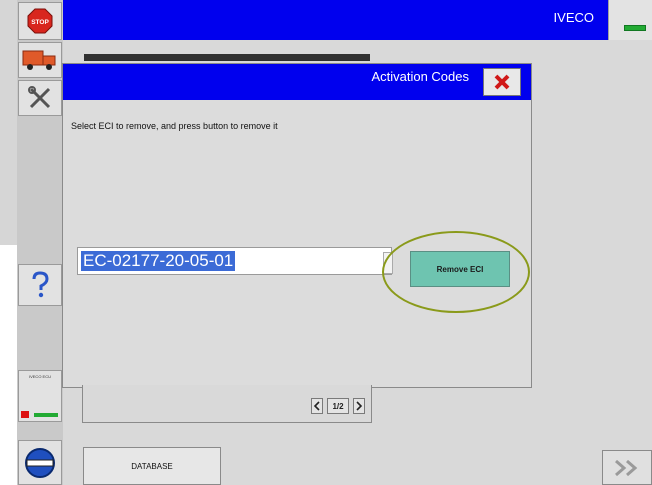 This screenshot has height=485, width=652. I want to click on disk-button, so click(40, 462).